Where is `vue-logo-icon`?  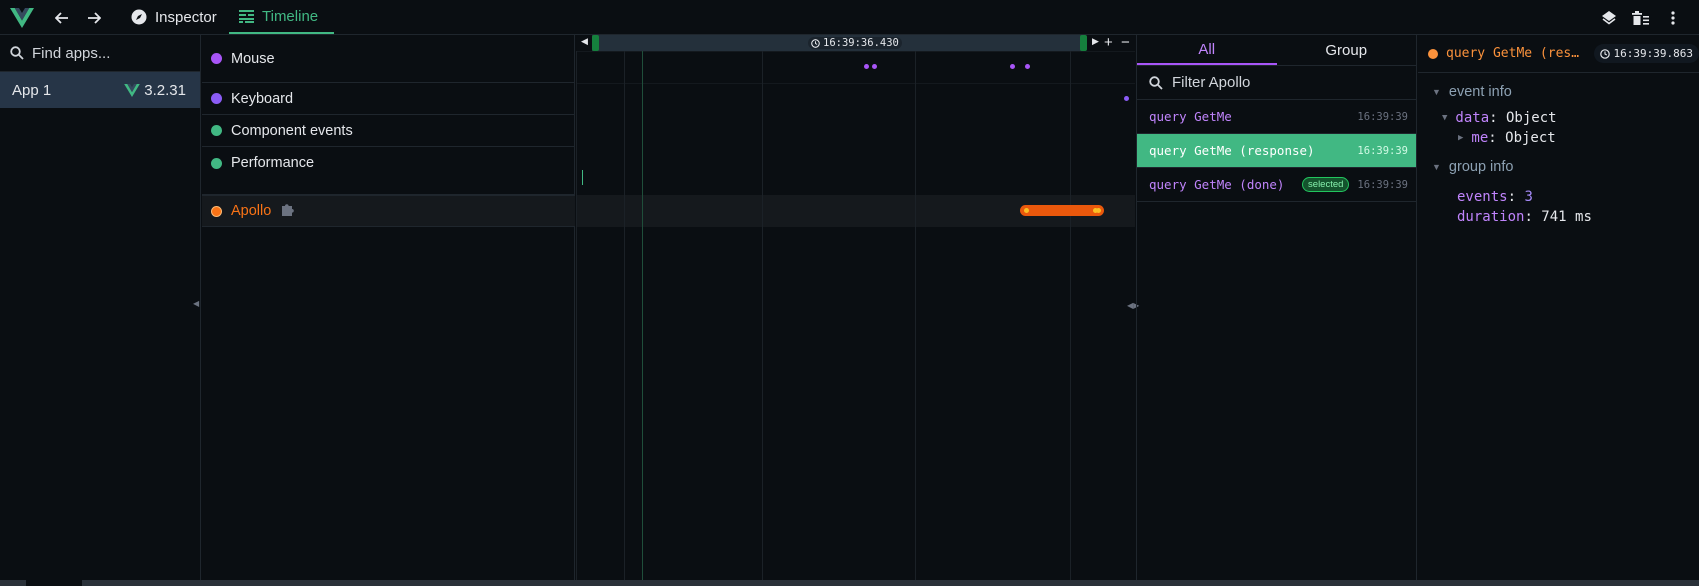
vue-logo-icon is located at coordinates (22, 18).